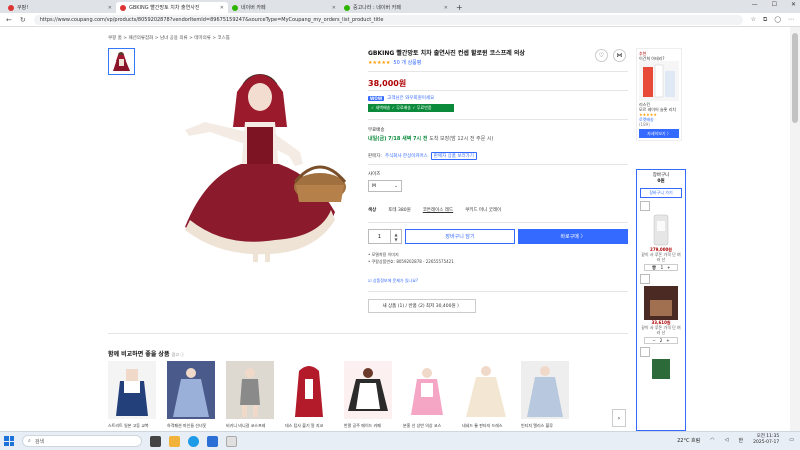  I want to click on wifi-icon: ◠, so click(712, 440).